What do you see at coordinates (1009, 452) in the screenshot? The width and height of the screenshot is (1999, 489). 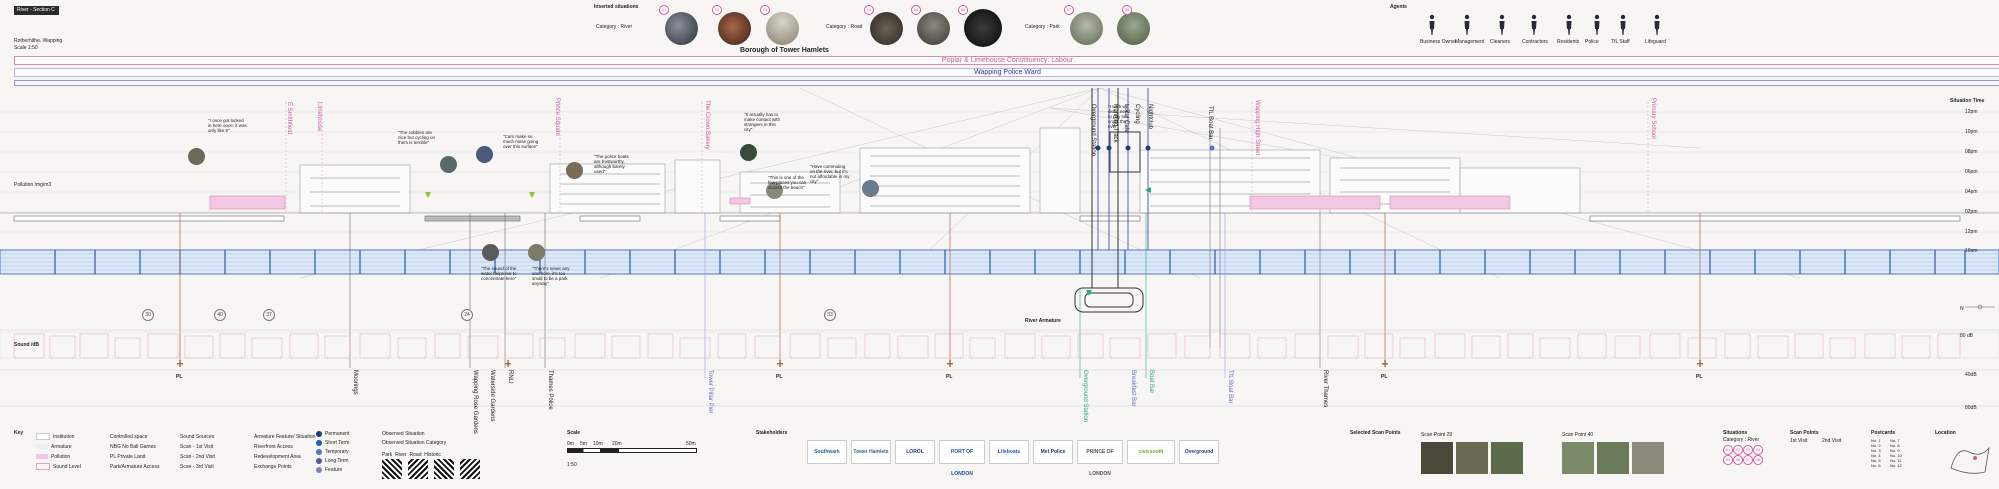 I see `stakeholder-logo-5: Lifeboats` at bounding box center [1009, 452].